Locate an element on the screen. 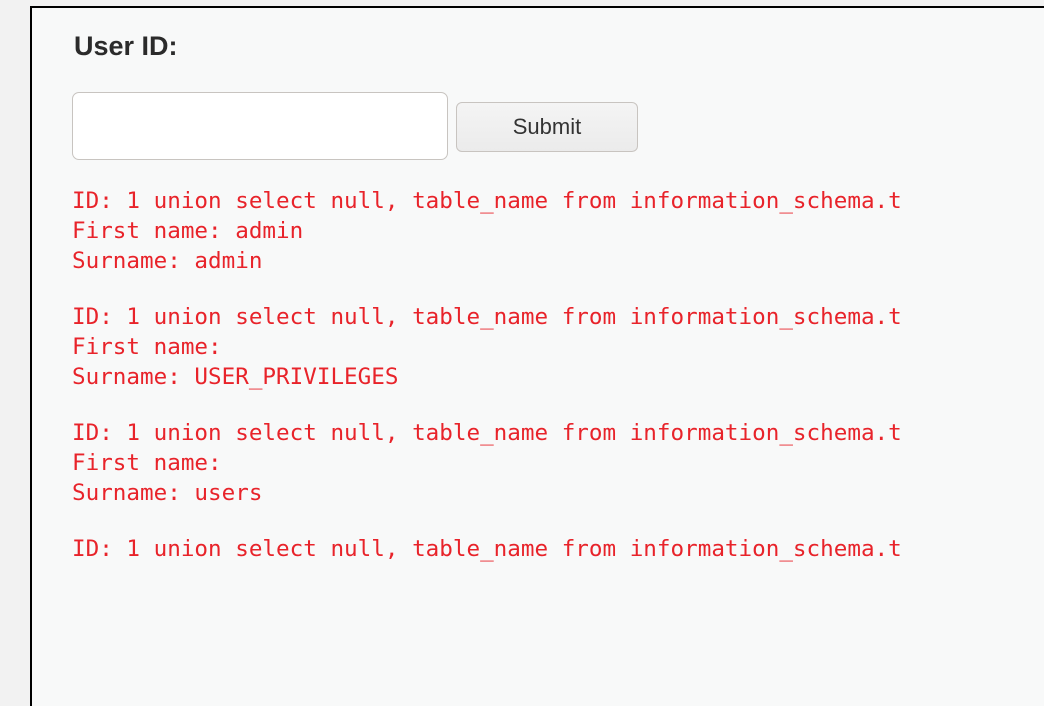 Image resolution: width=1044 pixels, height=706 pixels. user-id-input is located at coordinates (260, 126).